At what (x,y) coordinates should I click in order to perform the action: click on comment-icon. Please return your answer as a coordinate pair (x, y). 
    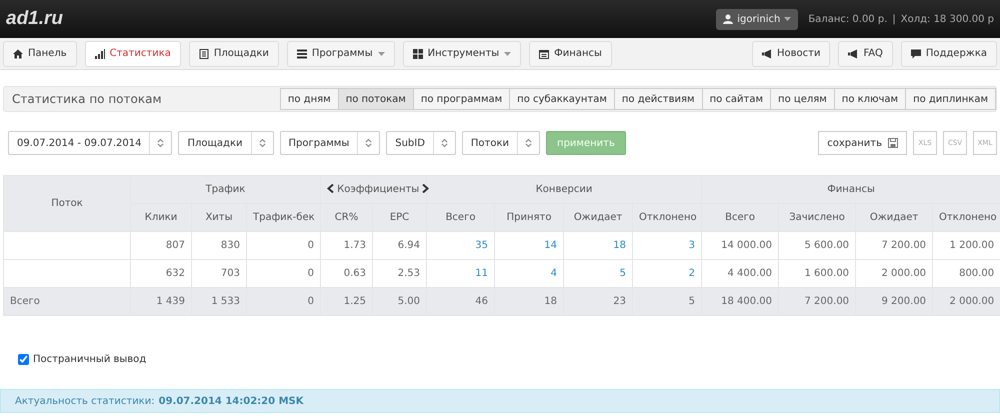
    Looking at the image, I should click on (915, 53).